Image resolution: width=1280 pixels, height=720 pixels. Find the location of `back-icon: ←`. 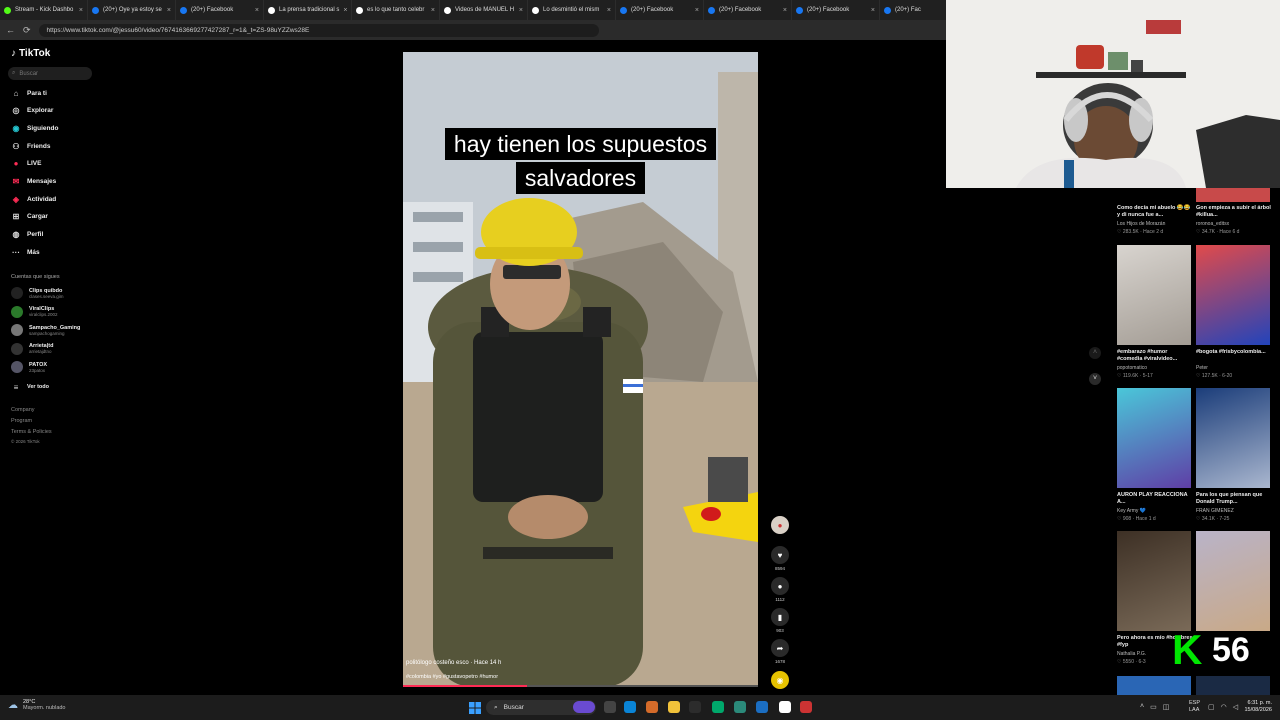

back-icon: ← is located at coordinates (10, 30).